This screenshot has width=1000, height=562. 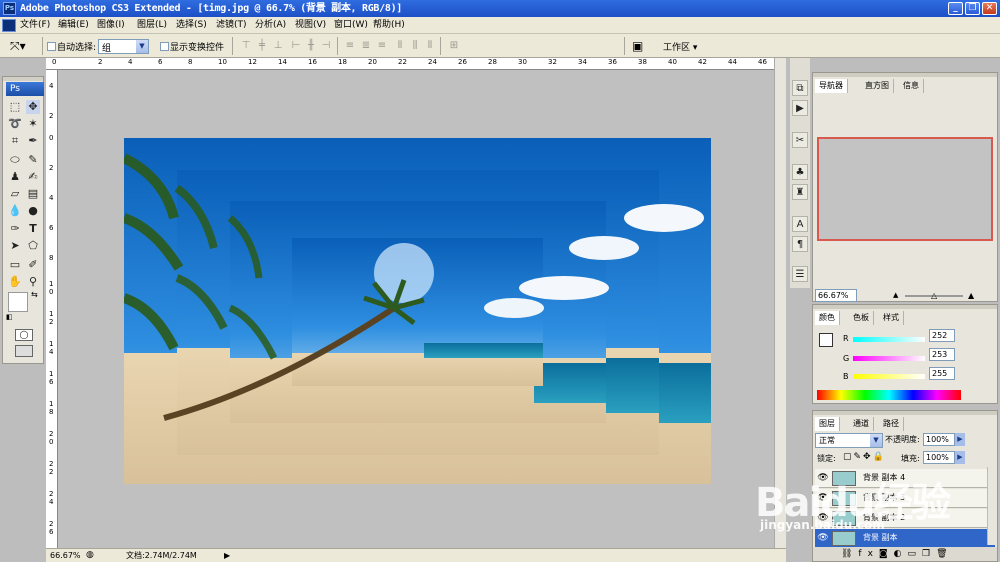 What do you see at coordinates (454, 46) in the screenshot?
I see `auto-align-icon: ⊞` at bounding box center [454, 46].